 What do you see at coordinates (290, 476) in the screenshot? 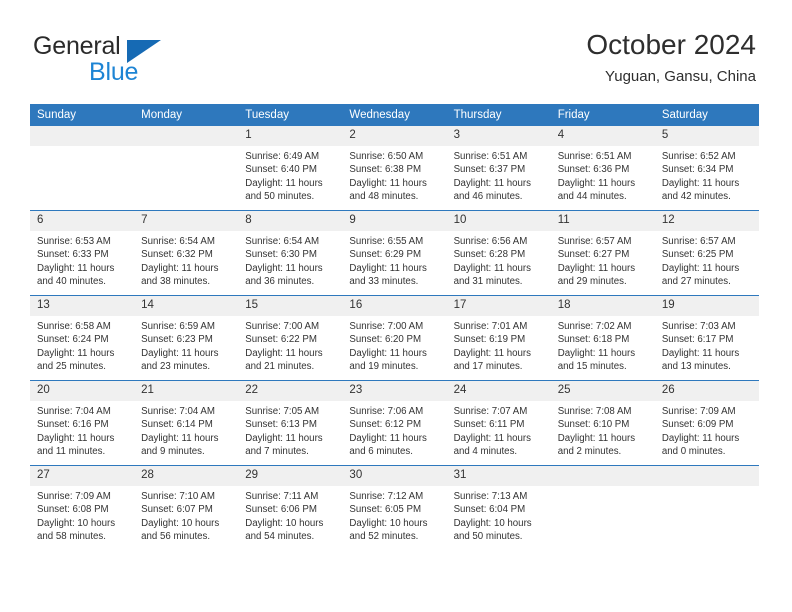
I see `day-number: 29` at bounding box center [290, 476].